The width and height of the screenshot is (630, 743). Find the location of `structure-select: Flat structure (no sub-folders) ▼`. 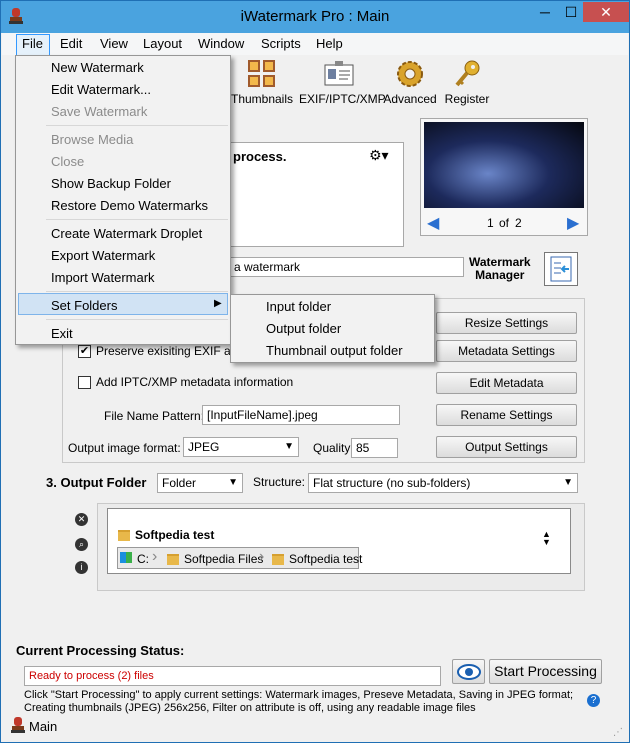

structure-select: Flat structure (no sub-folders) ▼ is located at coordinates (443, 483).